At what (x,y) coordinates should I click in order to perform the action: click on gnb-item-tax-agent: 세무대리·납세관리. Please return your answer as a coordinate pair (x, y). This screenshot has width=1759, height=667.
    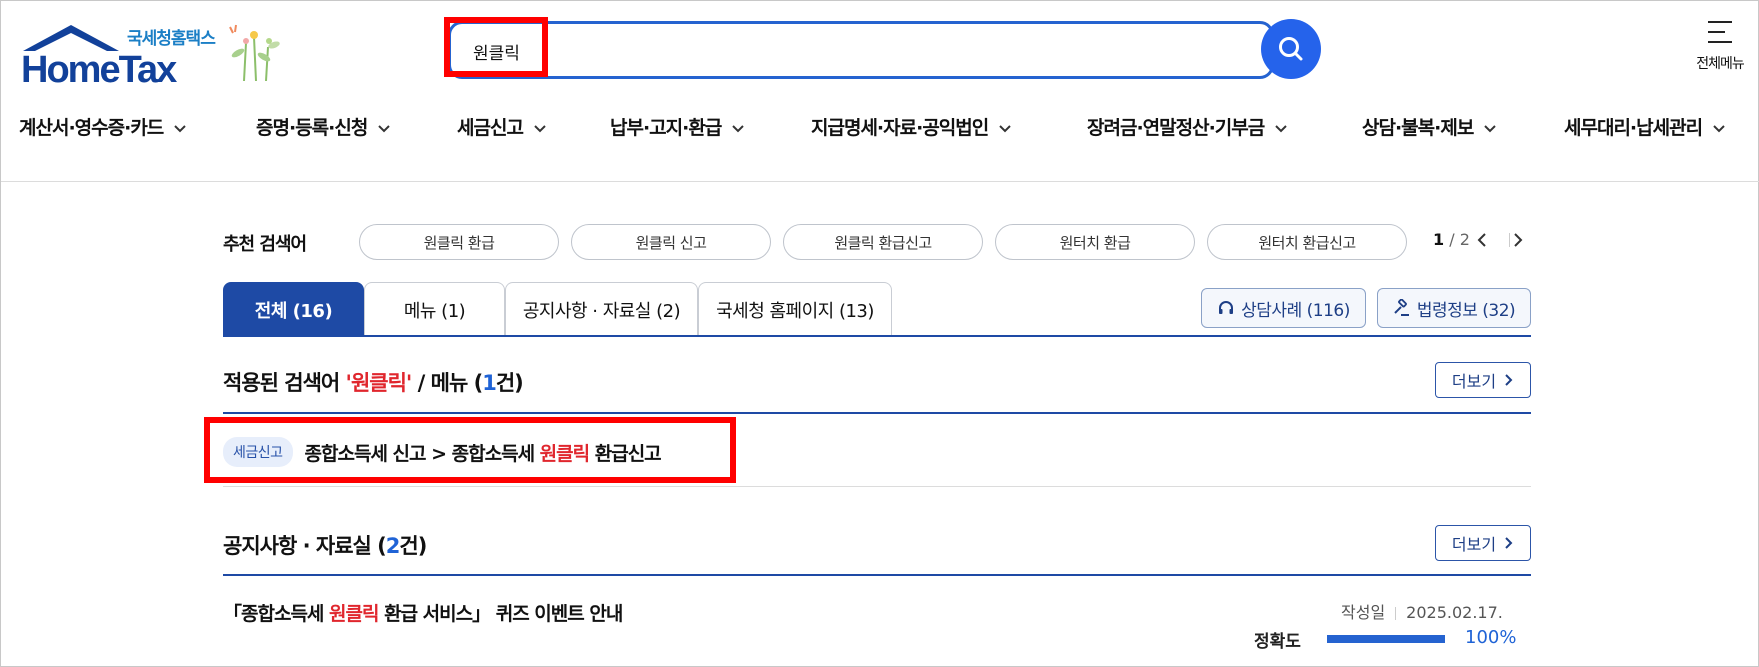
    Looking at the image, I should click on (1645, 126).